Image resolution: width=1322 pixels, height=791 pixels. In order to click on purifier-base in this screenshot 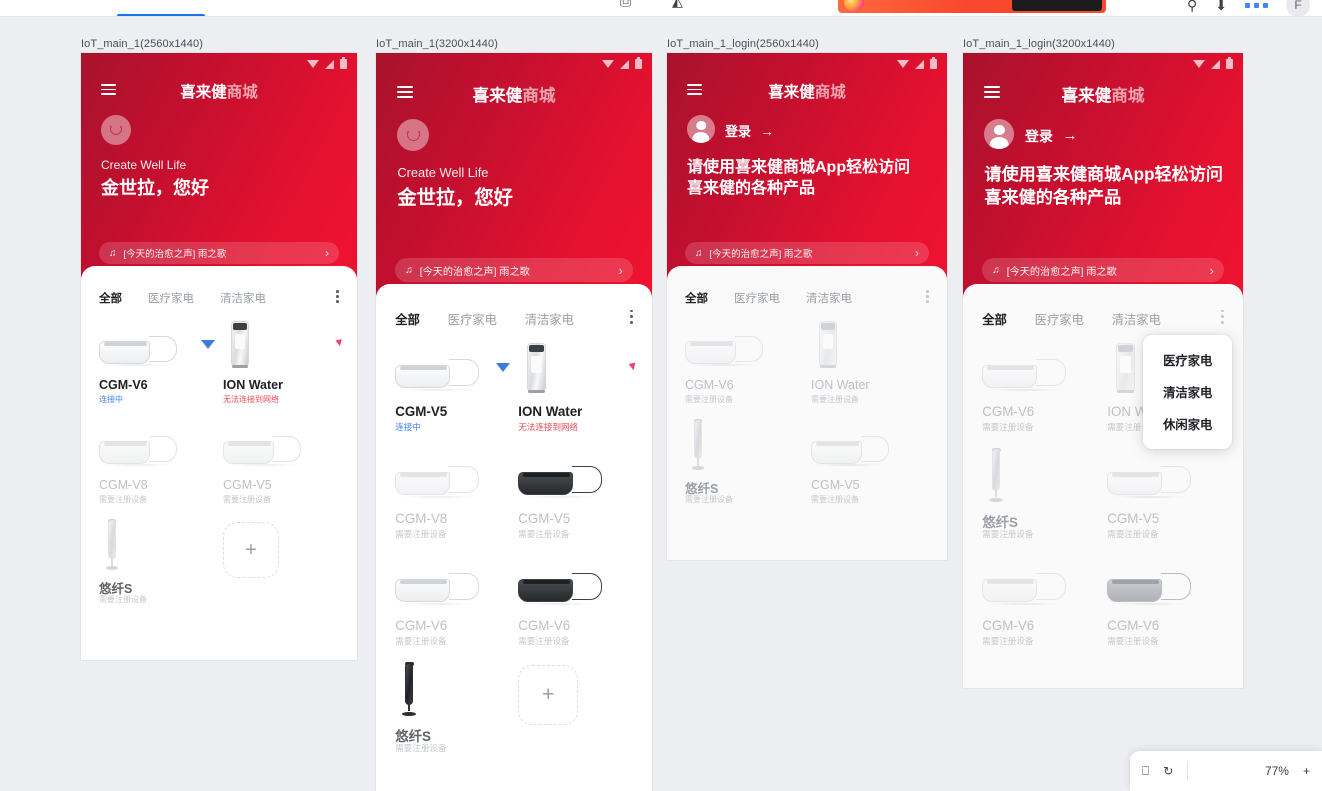, I will do `click(1125, 391)`.